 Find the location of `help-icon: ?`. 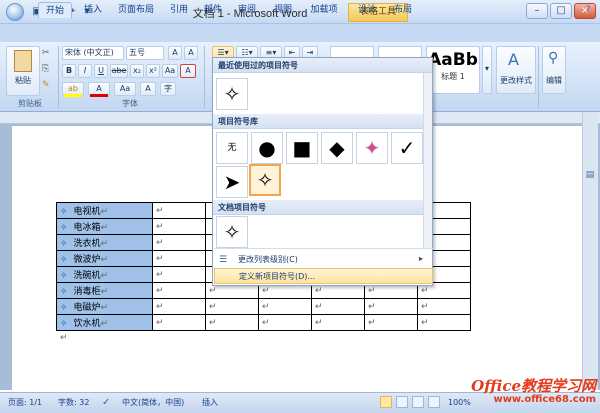

help-icon: ? is located at coordinates (588, 10).